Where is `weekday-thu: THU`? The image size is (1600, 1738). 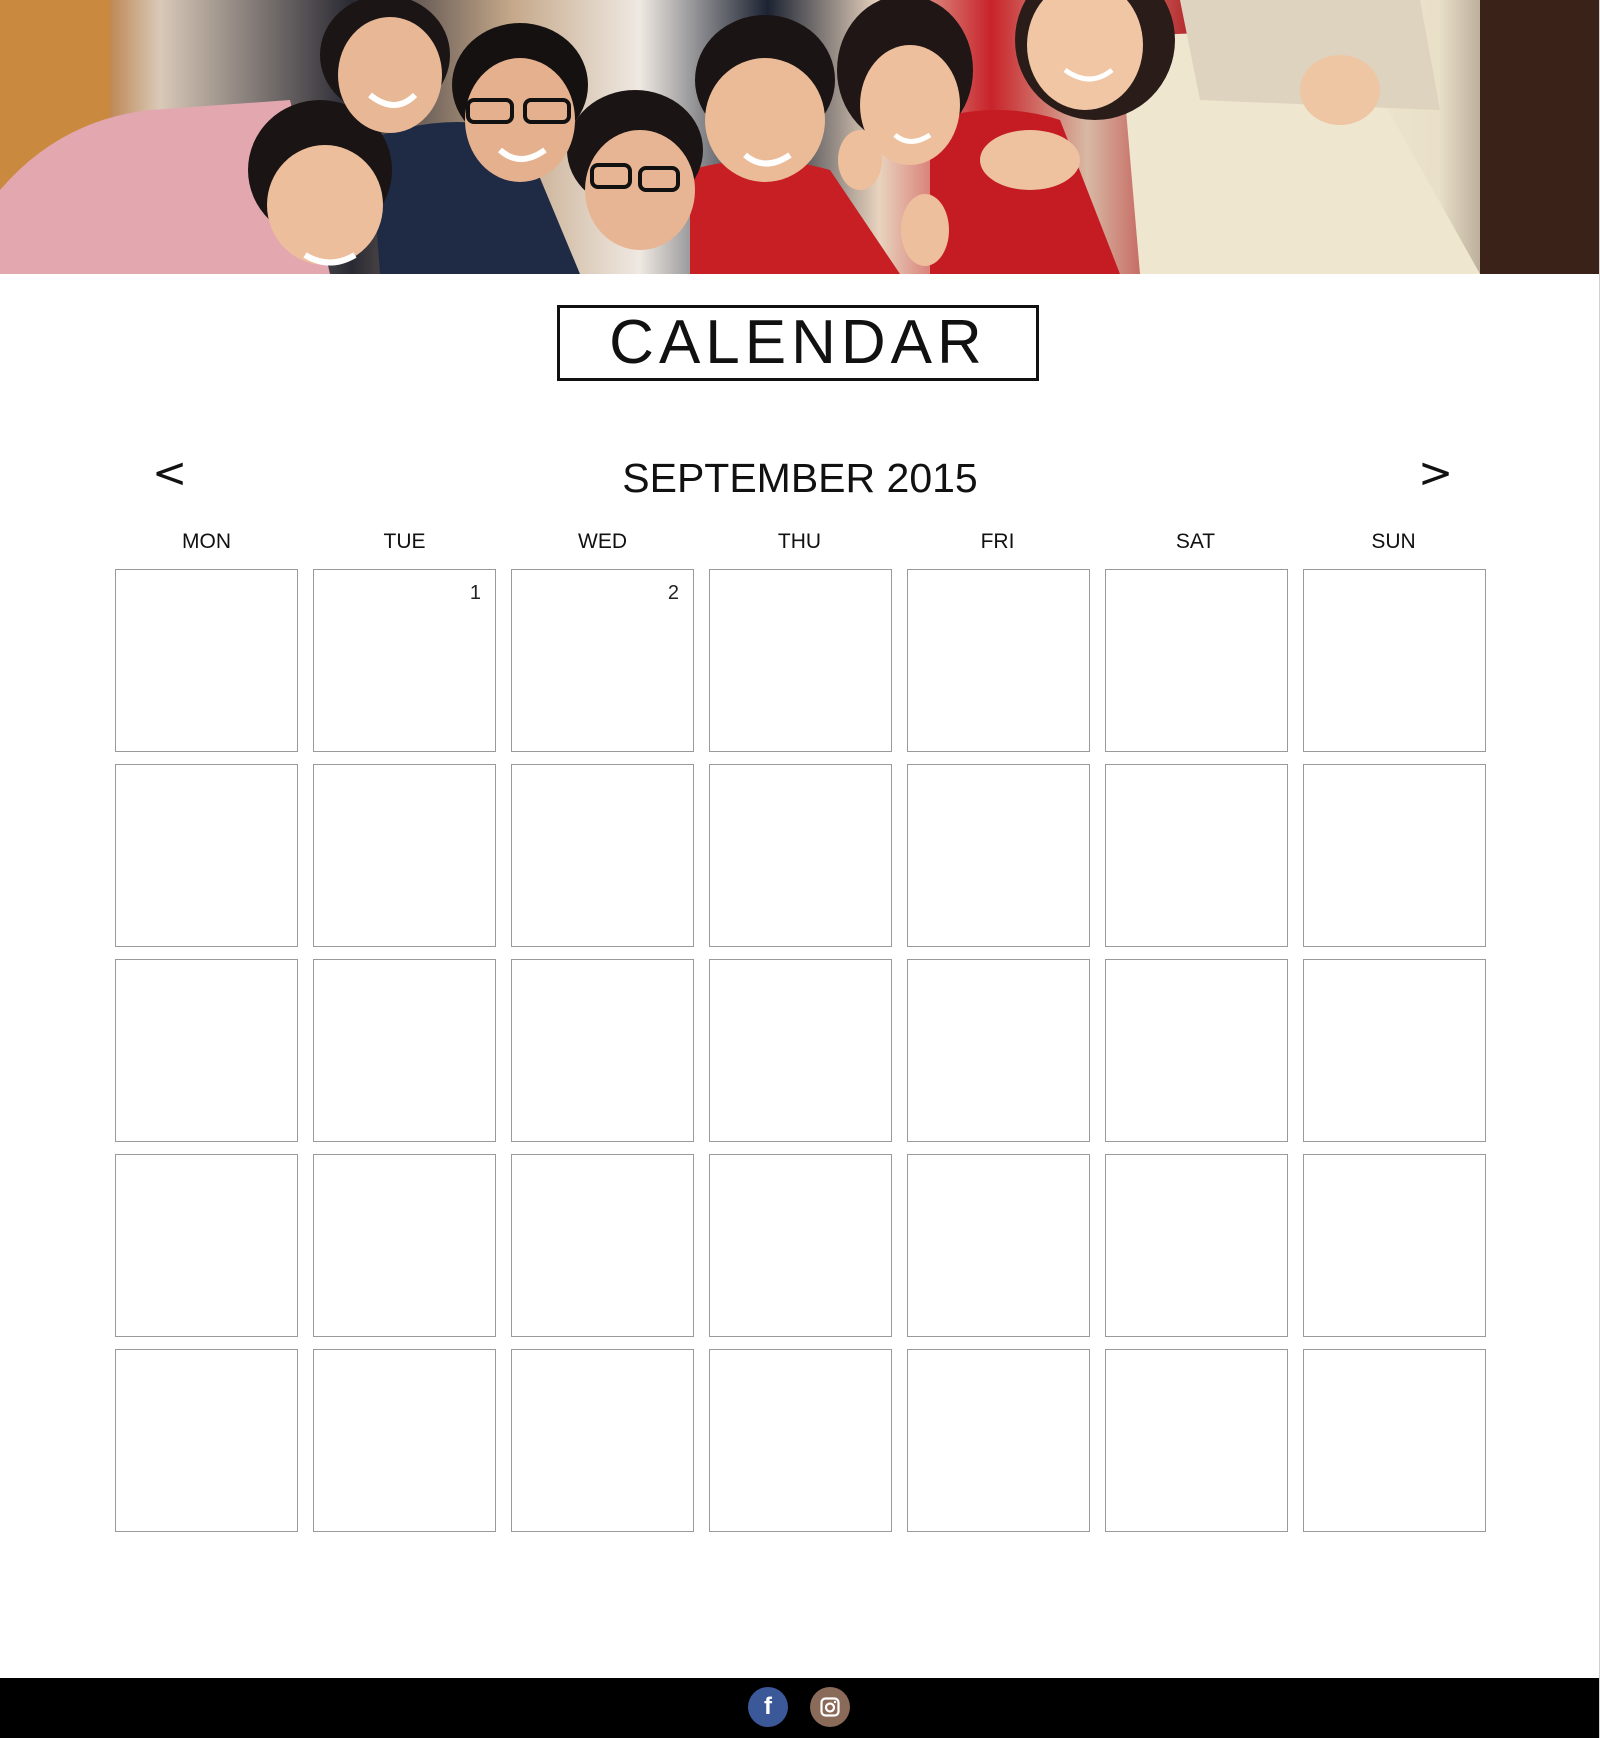
weekday-thu: THU is located at coordinates (799, 541).